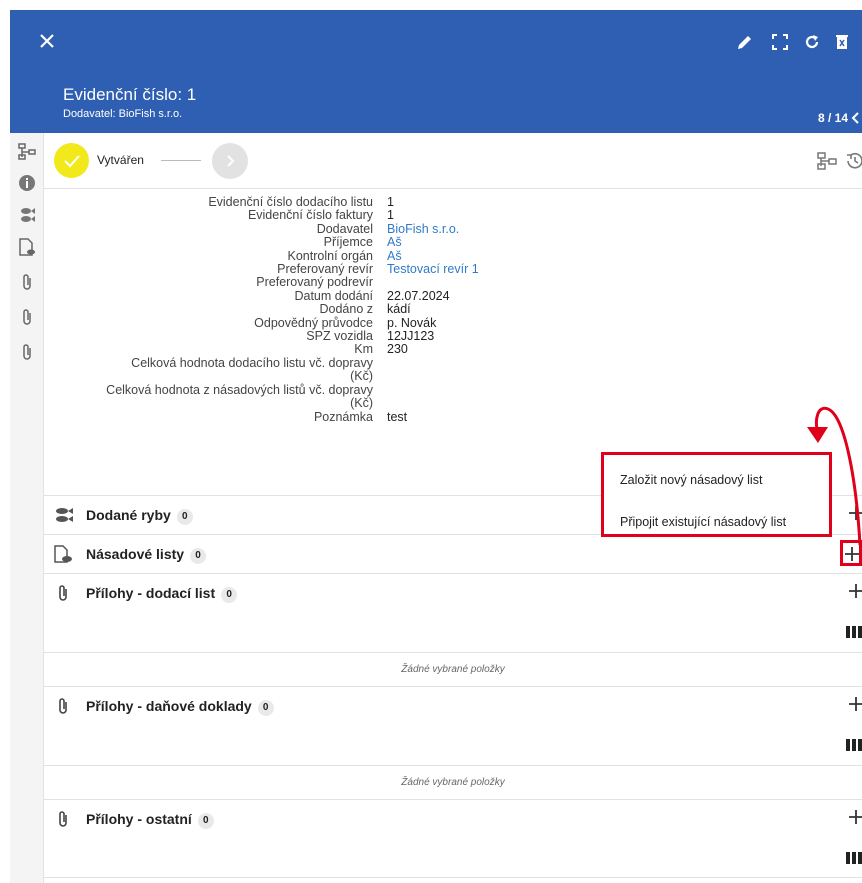 The height and width of the screenshot is (883, 862). What do you see at coordinates (453, 215) in the screenshot?
I see `field-row: Evidenční číslo faktury 1` at bounding box center [453, 215].